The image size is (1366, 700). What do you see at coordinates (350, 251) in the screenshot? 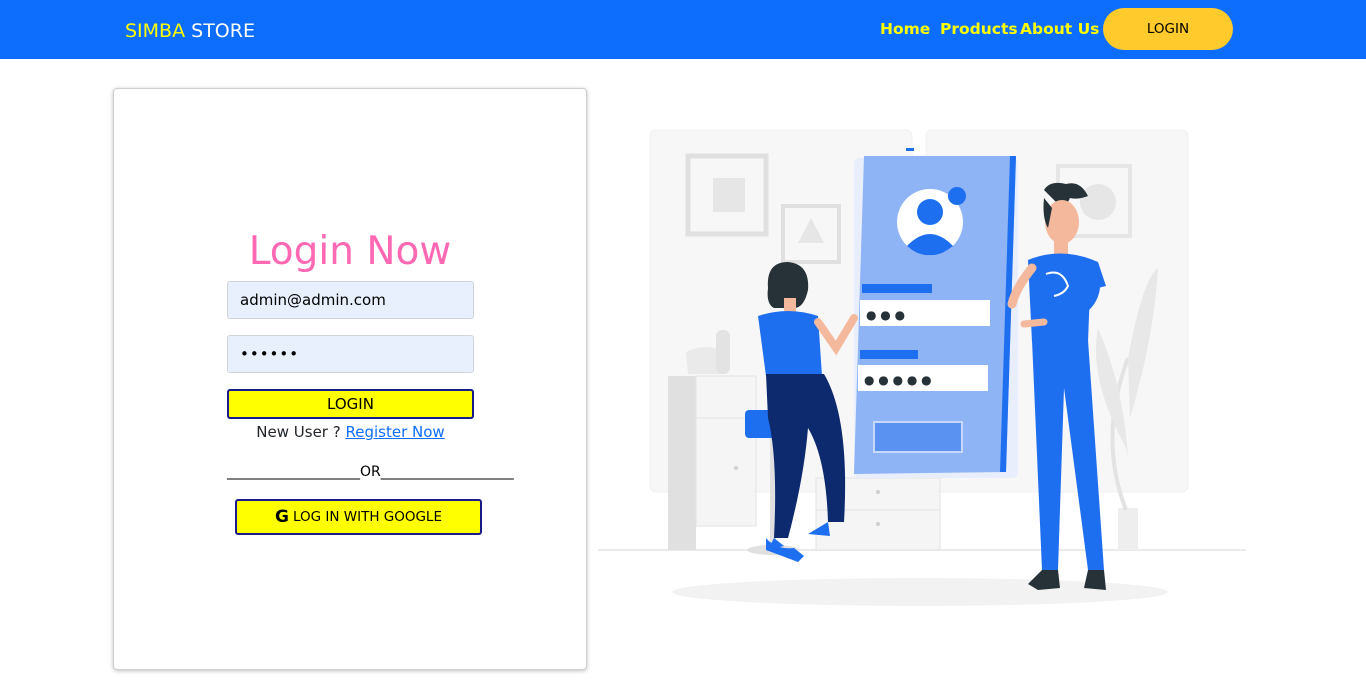
I see `login-title: Login Now` at bounding box center [350, 251].